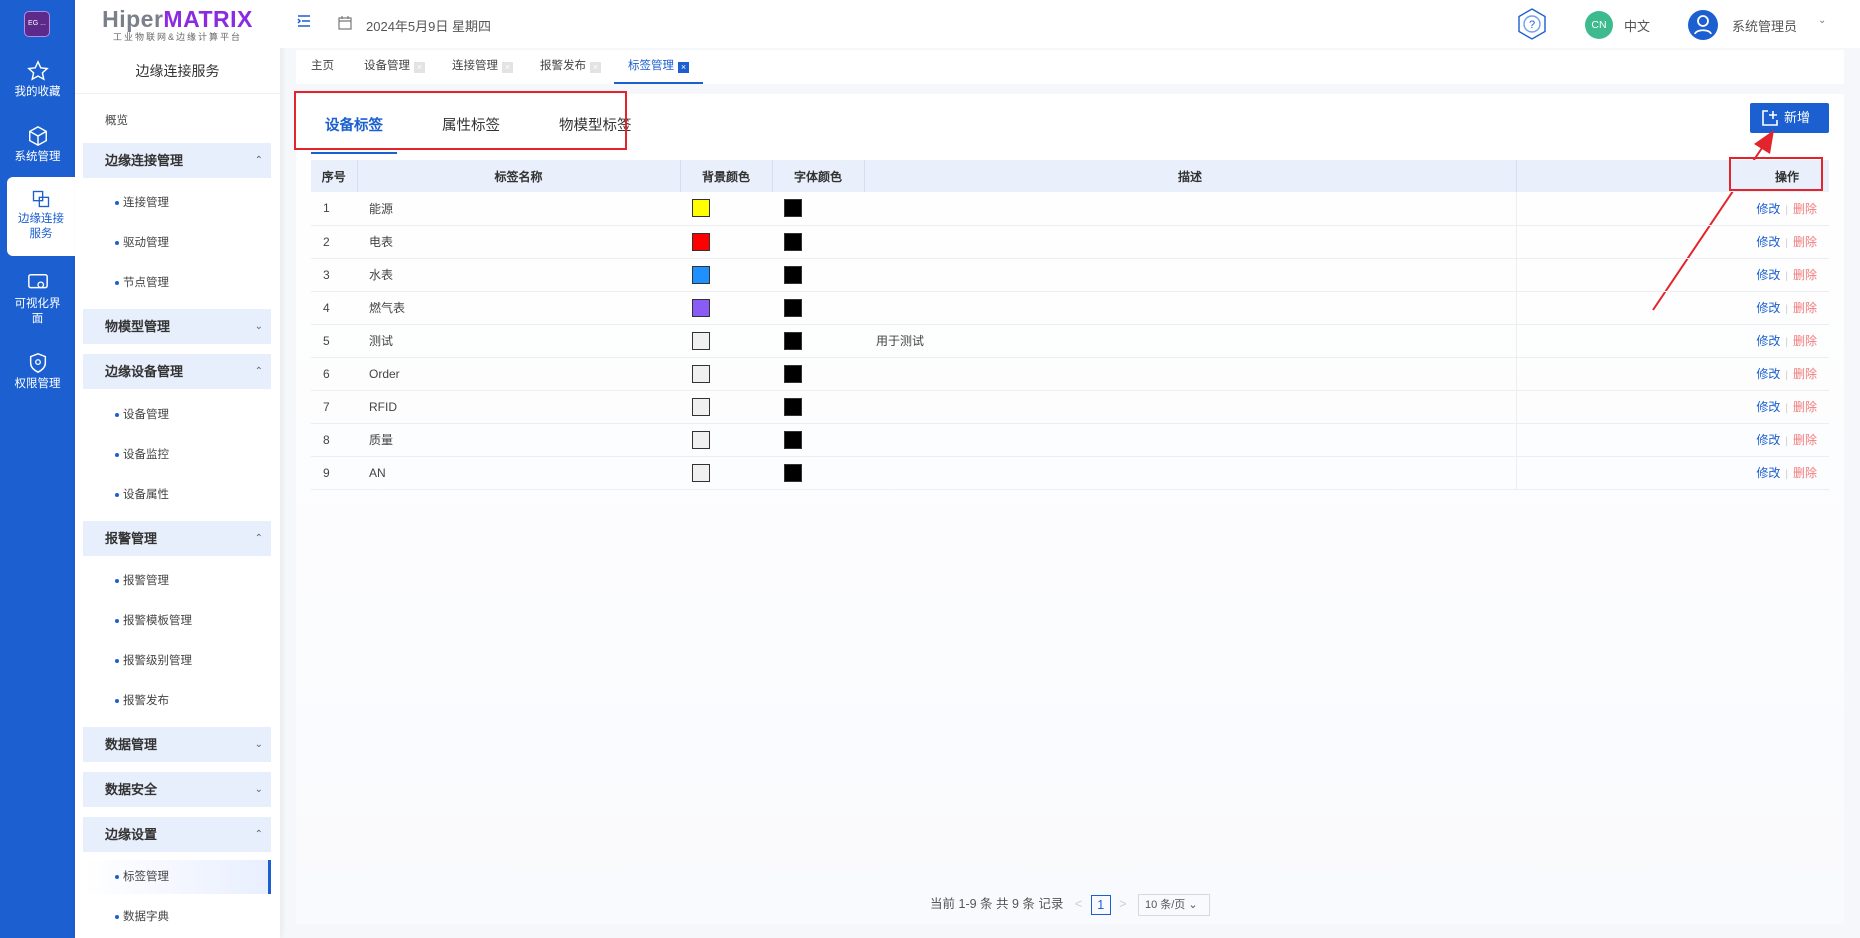 Image resolution: width=1860 pixels, height=938 pixels. Describe the element at coordinates (394, 67) in the screenshot. I see `tab-device-mgmt: 设备管理 ×` at that location.